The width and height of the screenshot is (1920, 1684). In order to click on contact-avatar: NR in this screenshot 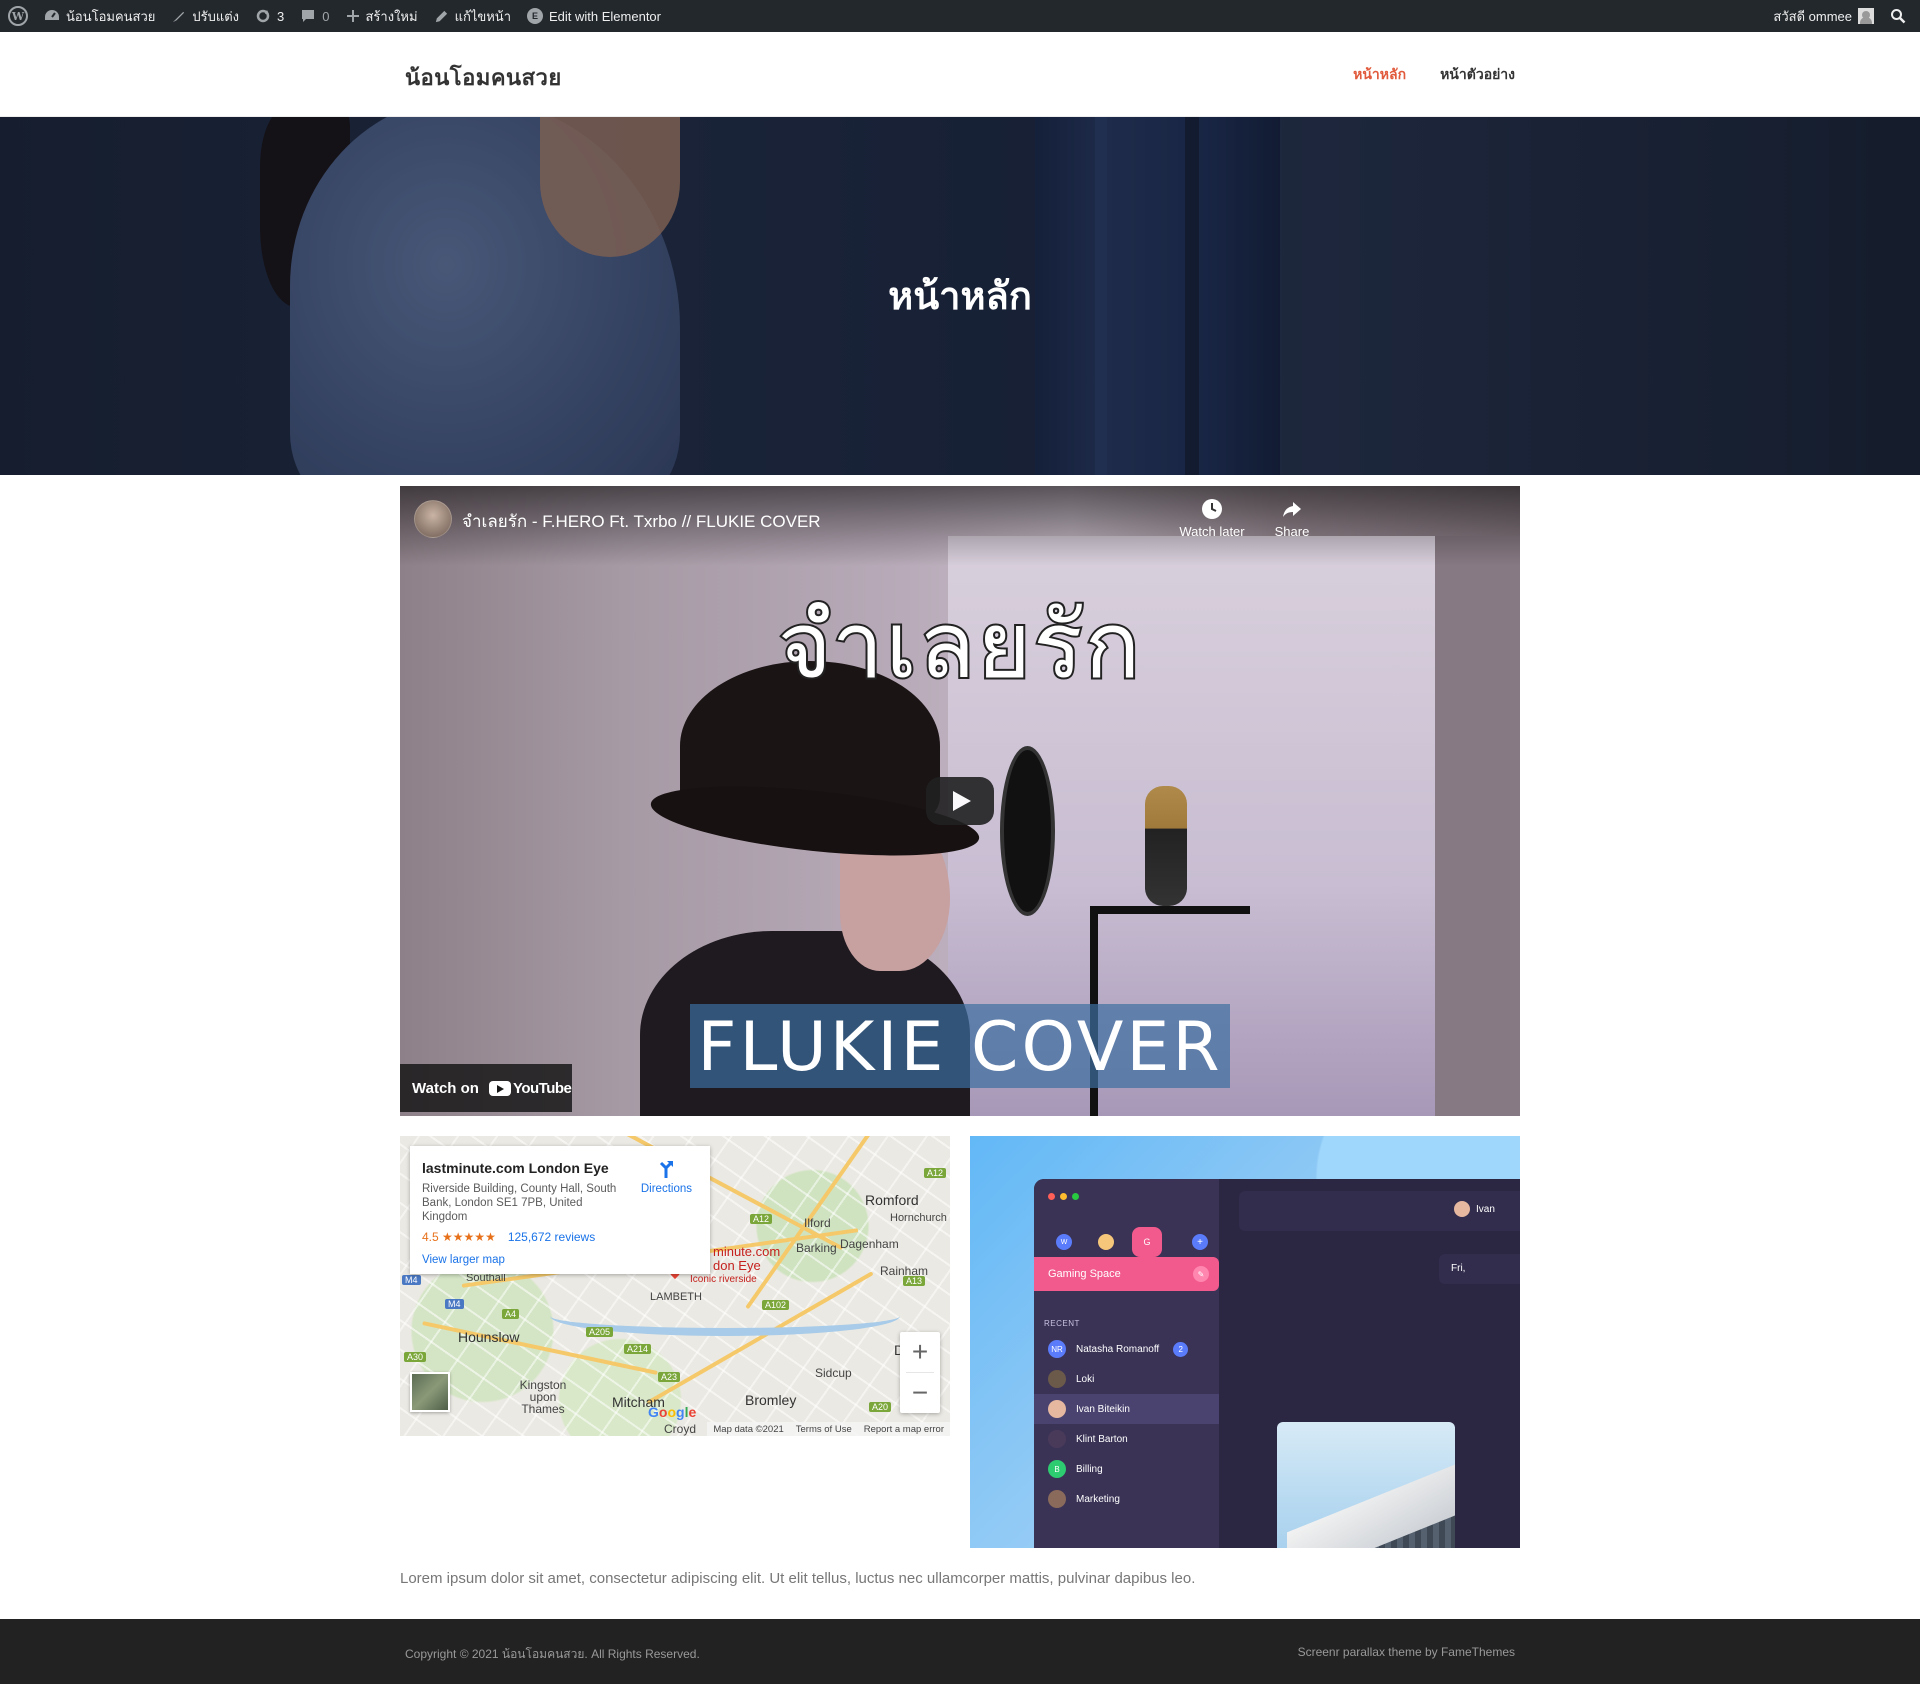, I will do `click(1057, 1349)`.